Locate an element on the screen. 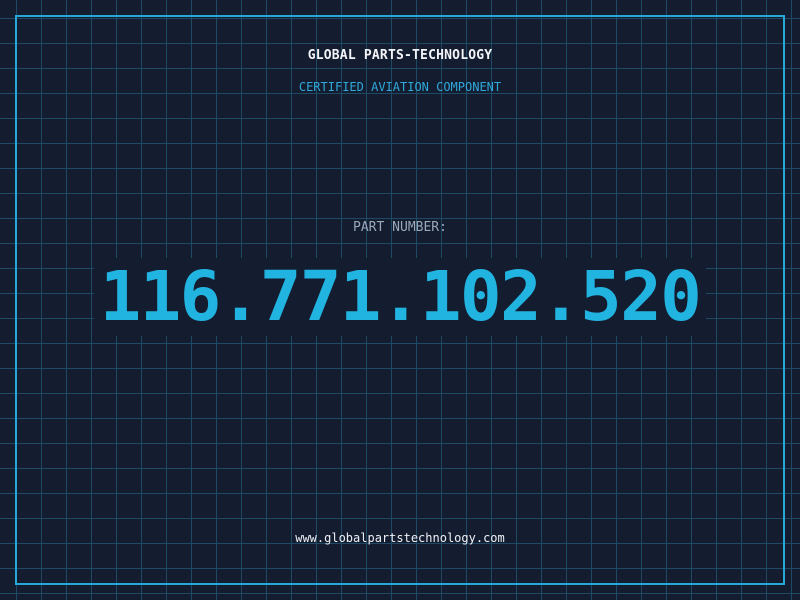 The width and height of the screenshot is (800, 600). part-number-container: 116.771.102.520 is located at coordinates (400, 297).